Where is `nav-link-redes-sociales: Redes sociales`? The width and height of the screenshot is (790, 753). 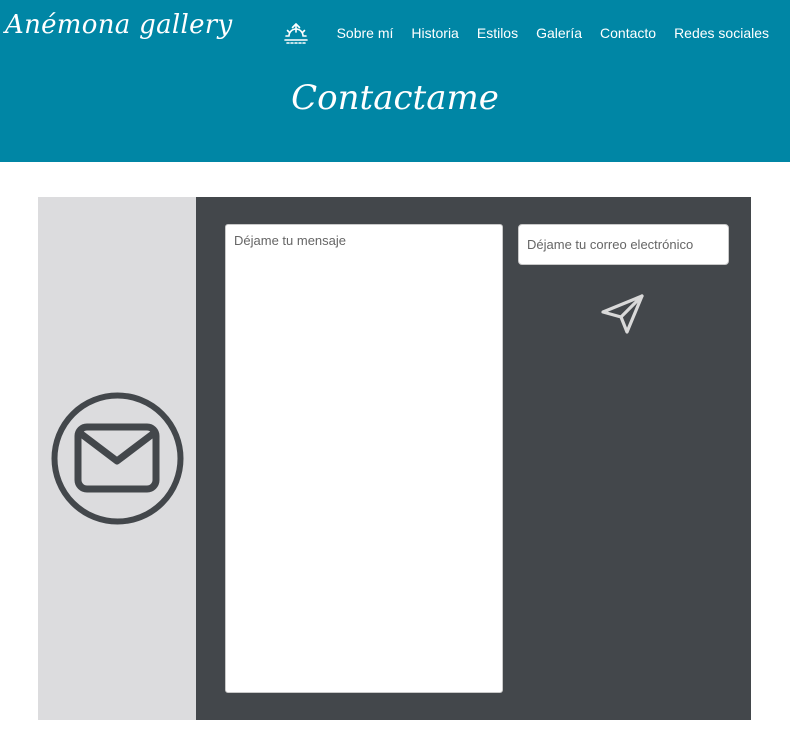 nav-link-redes-sociales: Redes sociales is located at coordinates (721, 33).